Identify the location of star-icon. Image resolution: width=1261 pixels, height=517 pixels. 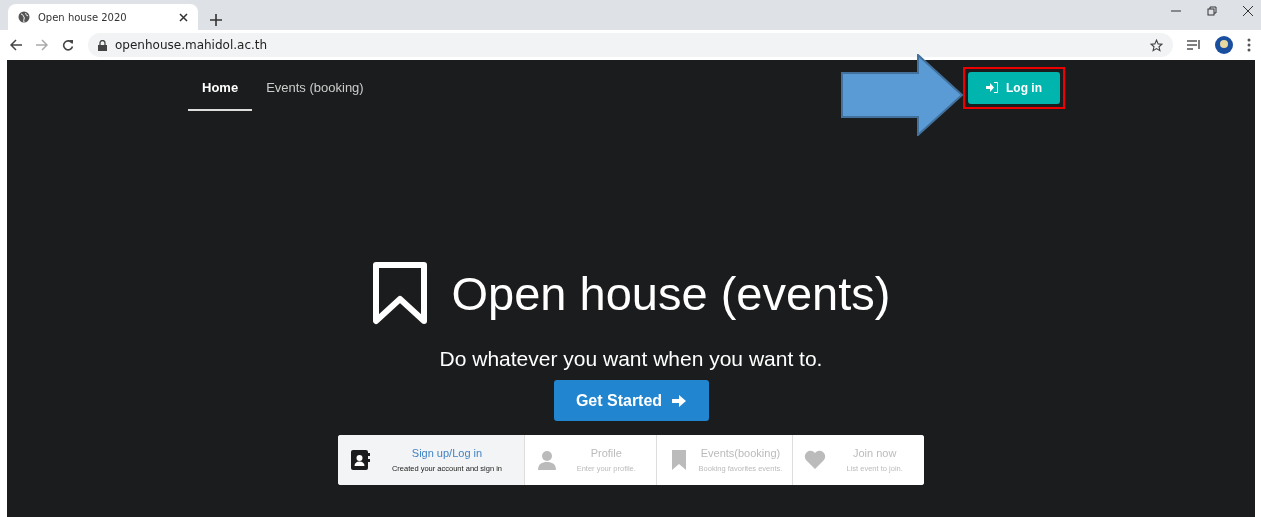
(1156, 45).